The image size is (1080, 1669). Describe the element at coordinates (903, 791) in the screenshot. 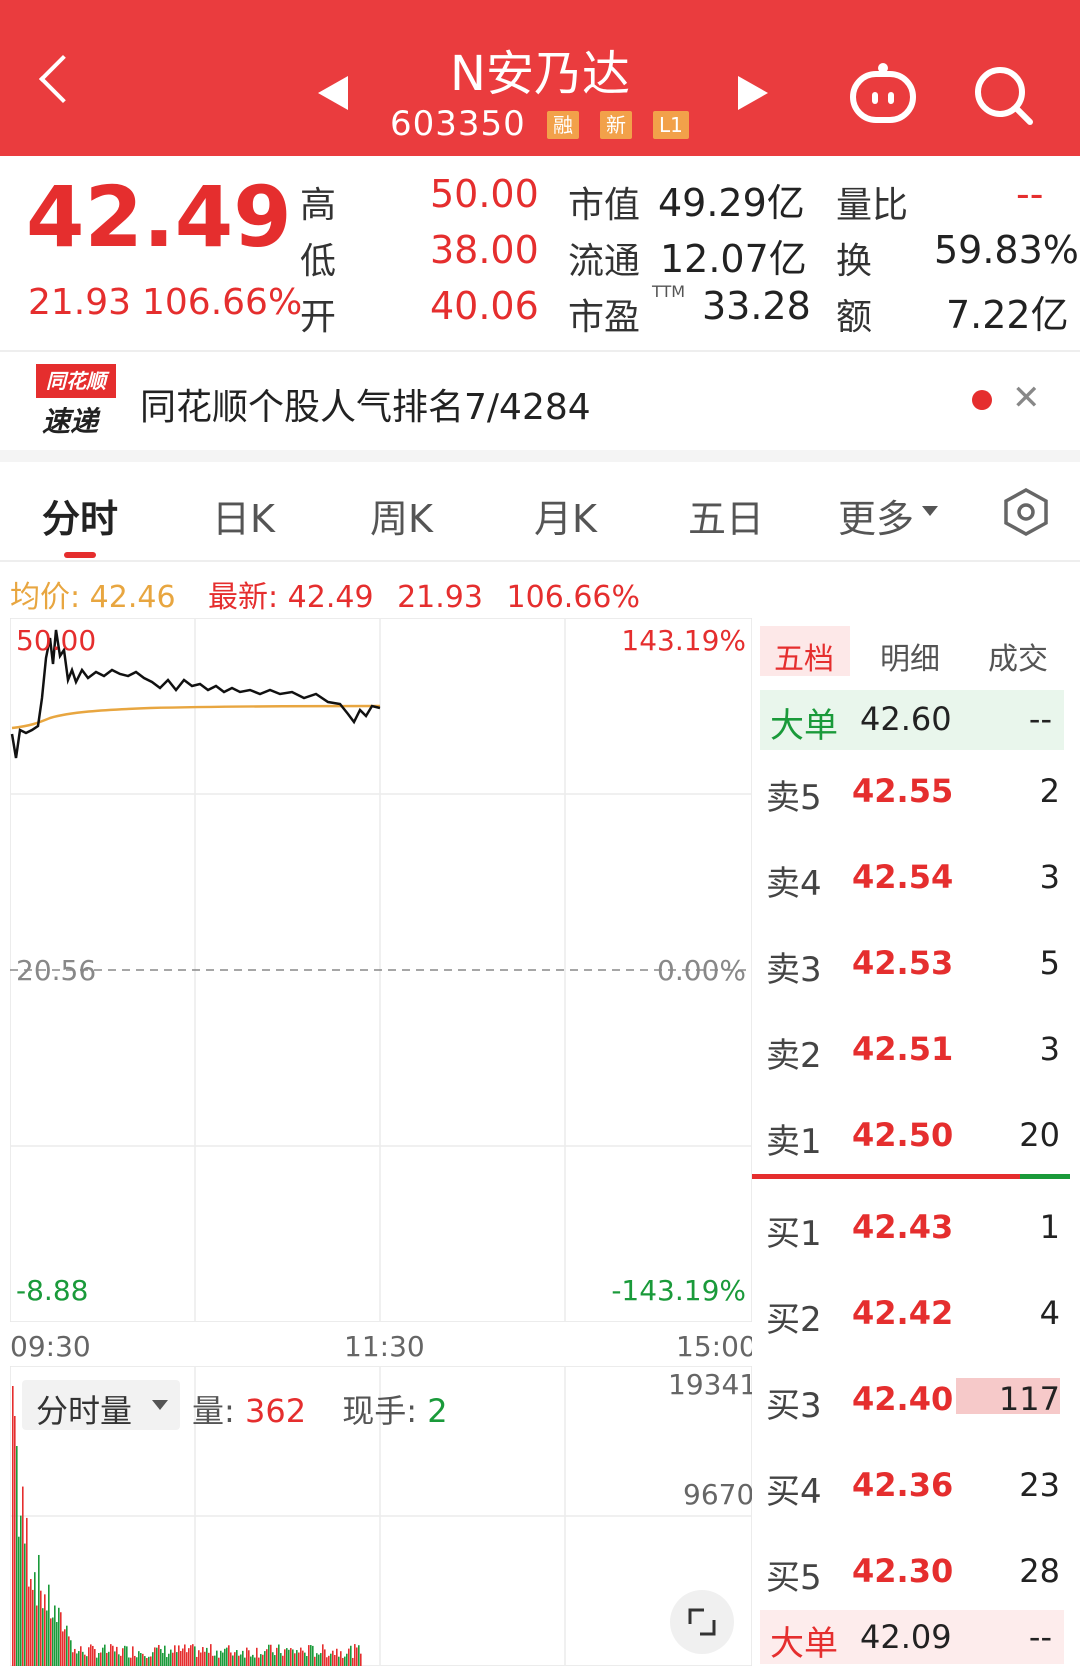

I see `ask-price: 42.55` at that location.